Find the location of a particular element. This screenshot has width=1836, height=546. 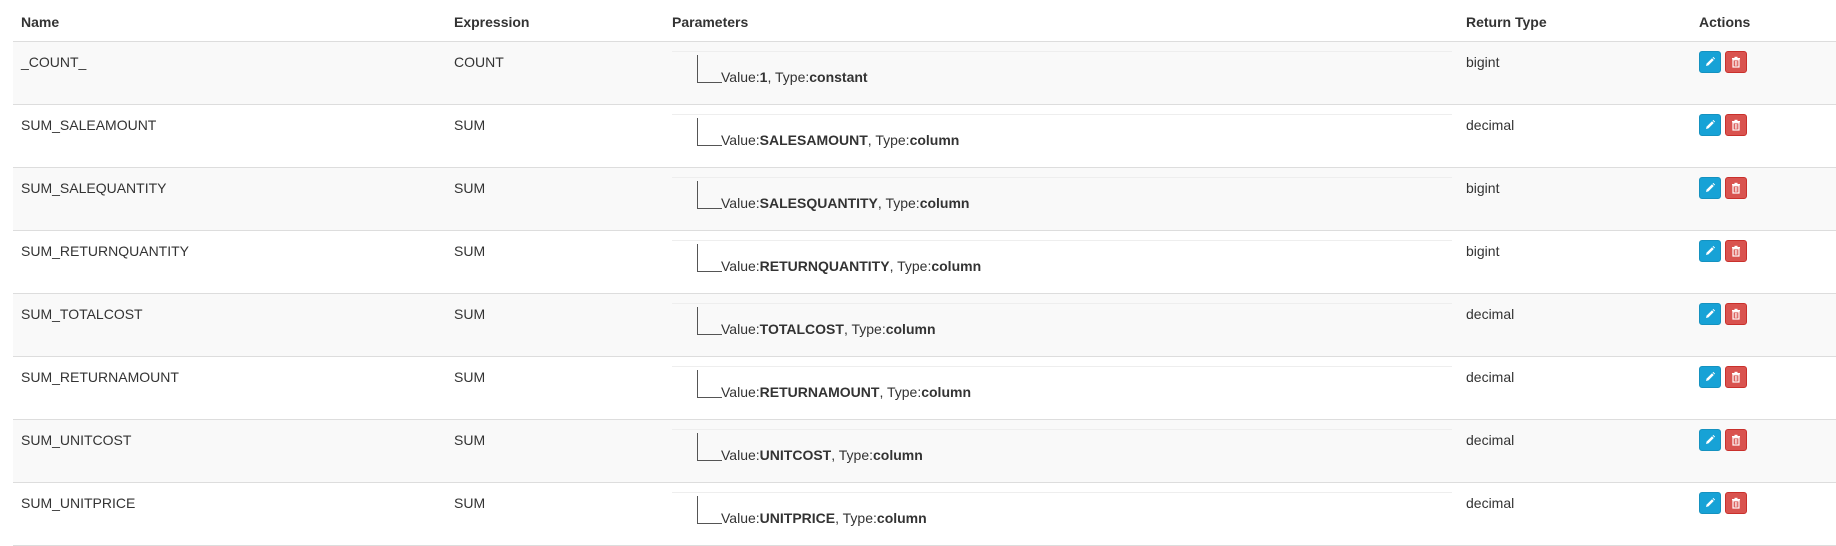

measure-name: SUM_UNITCOST is located at coordinates (76, 440).